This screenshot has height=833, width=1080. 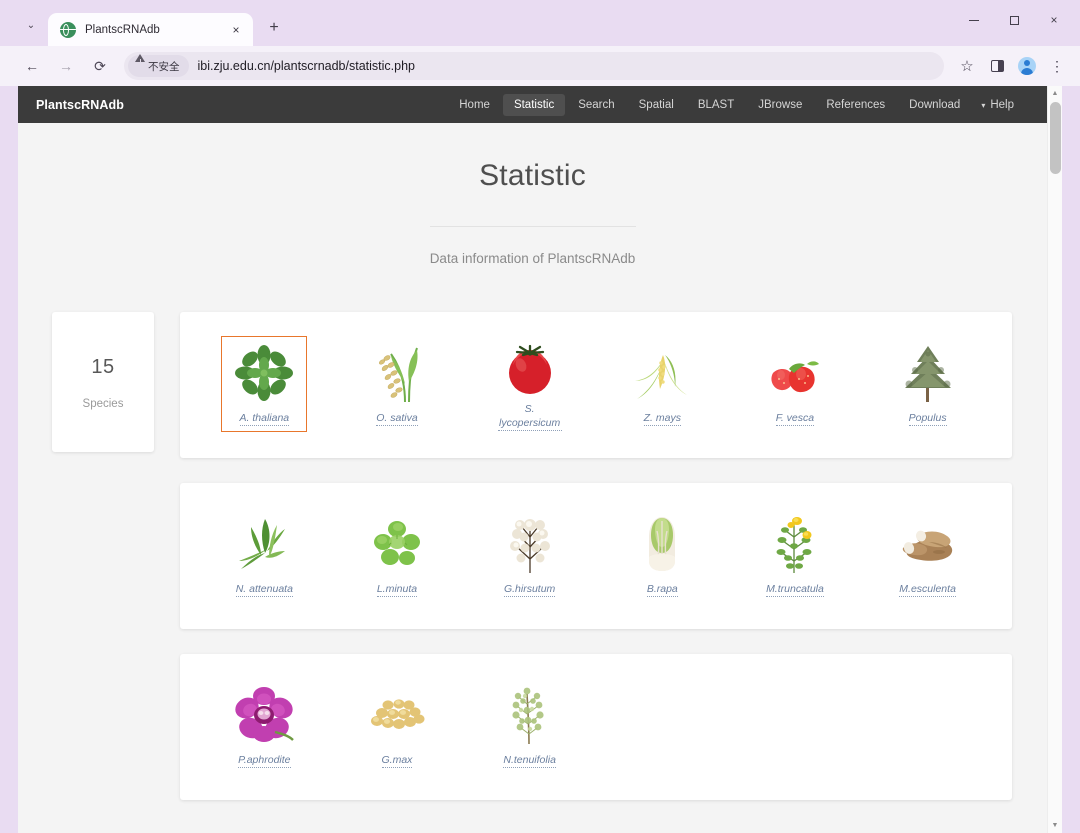 What do you see at coordinates (397, 590) in the screenshot?
I see `species-name: L.minuta` at bounding box center [397, 590].